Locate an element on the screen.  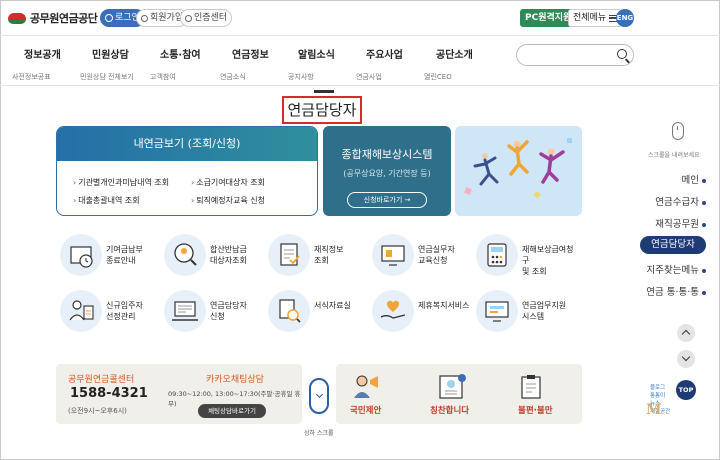
service-label-line1: 합산반납금 is located at coordinates (228, 249).